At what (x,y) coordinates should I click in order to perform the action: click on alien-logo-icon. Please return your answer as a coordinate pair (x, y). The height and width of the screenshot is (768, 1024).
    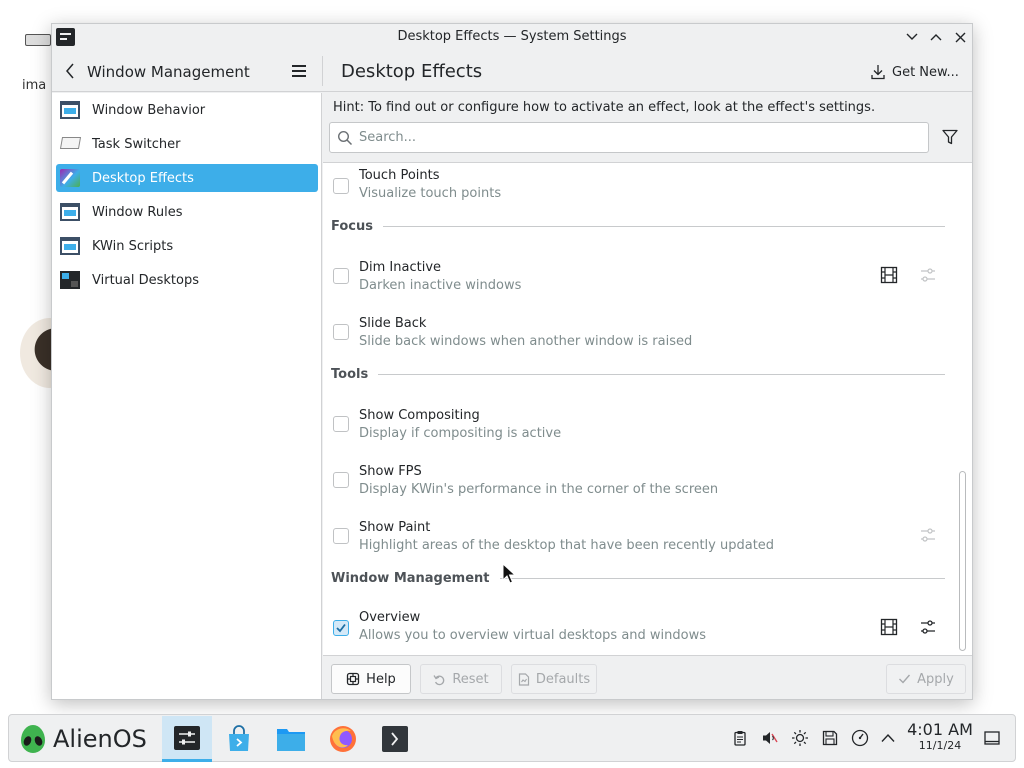
    Looking at the image, I should click on (33, 739).